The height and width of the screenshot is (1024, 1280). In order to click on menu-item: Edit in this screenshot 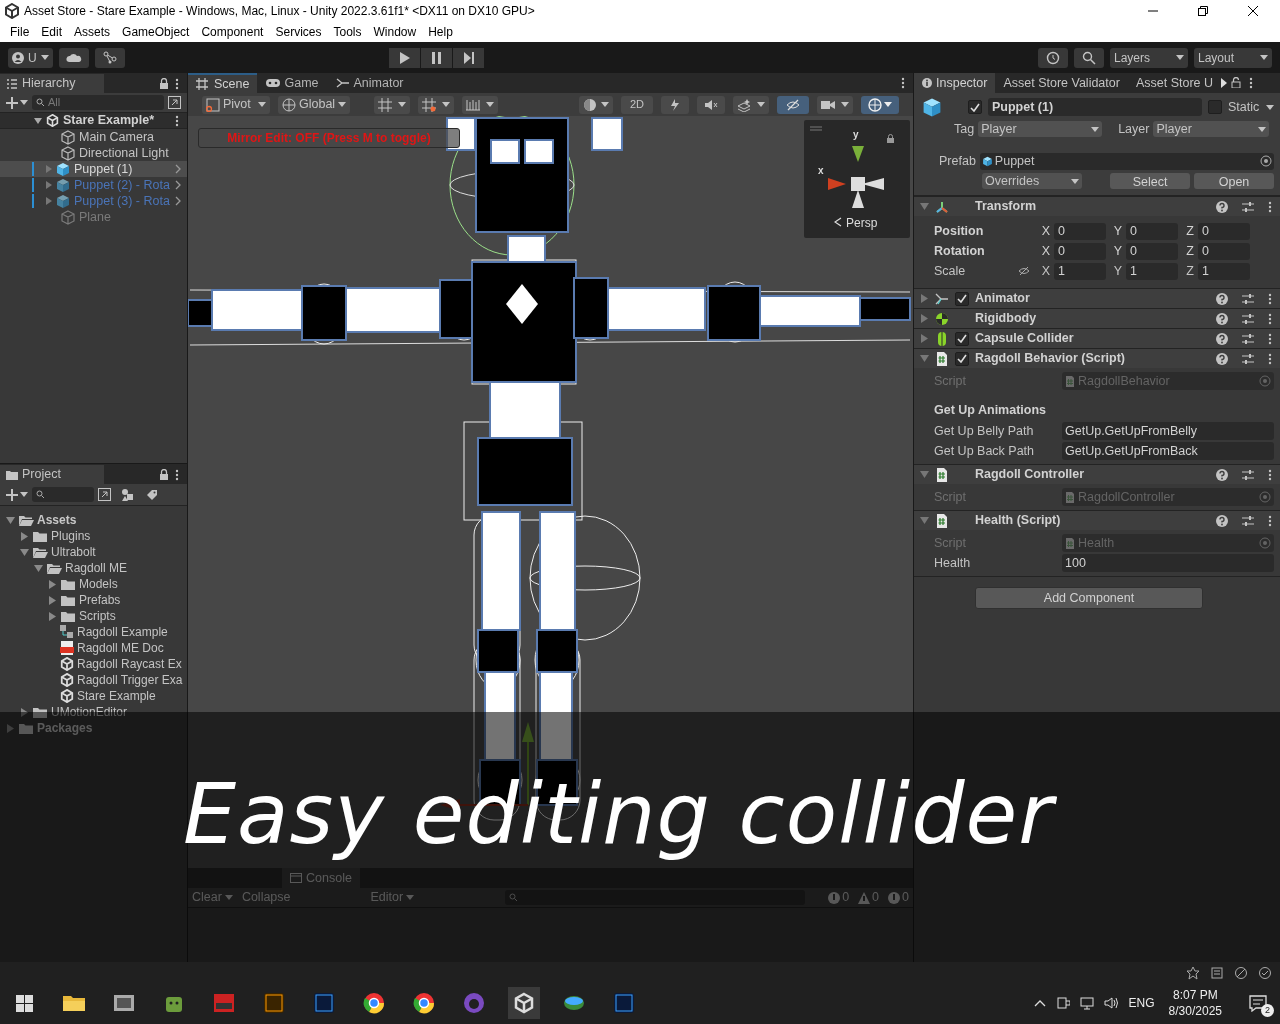, I will do `click(52, 32)`.